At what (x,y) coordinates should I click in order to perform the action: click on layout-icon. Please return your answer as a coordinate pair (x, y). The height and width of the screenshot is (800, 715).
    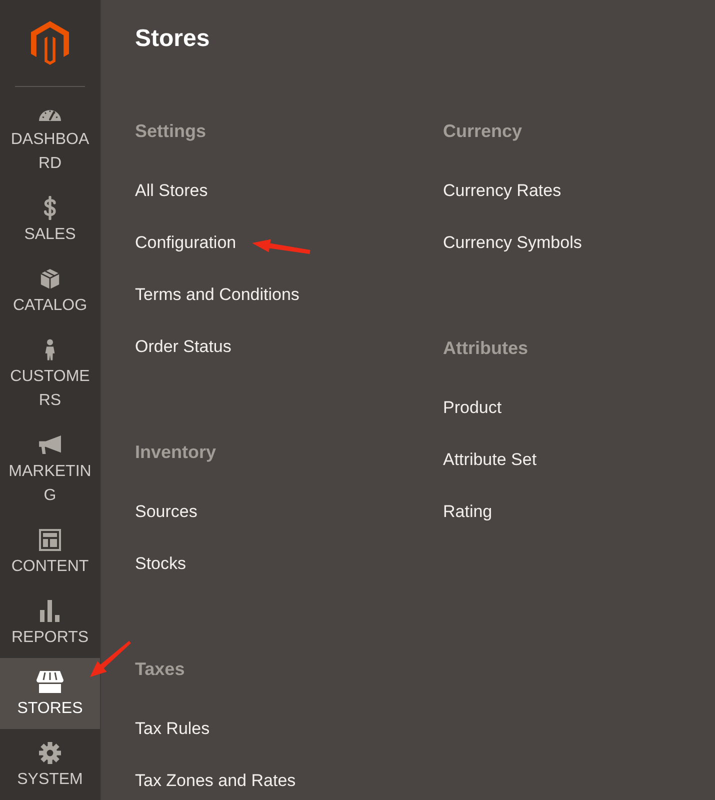
    Looking at the image, I should click on (50, 540).